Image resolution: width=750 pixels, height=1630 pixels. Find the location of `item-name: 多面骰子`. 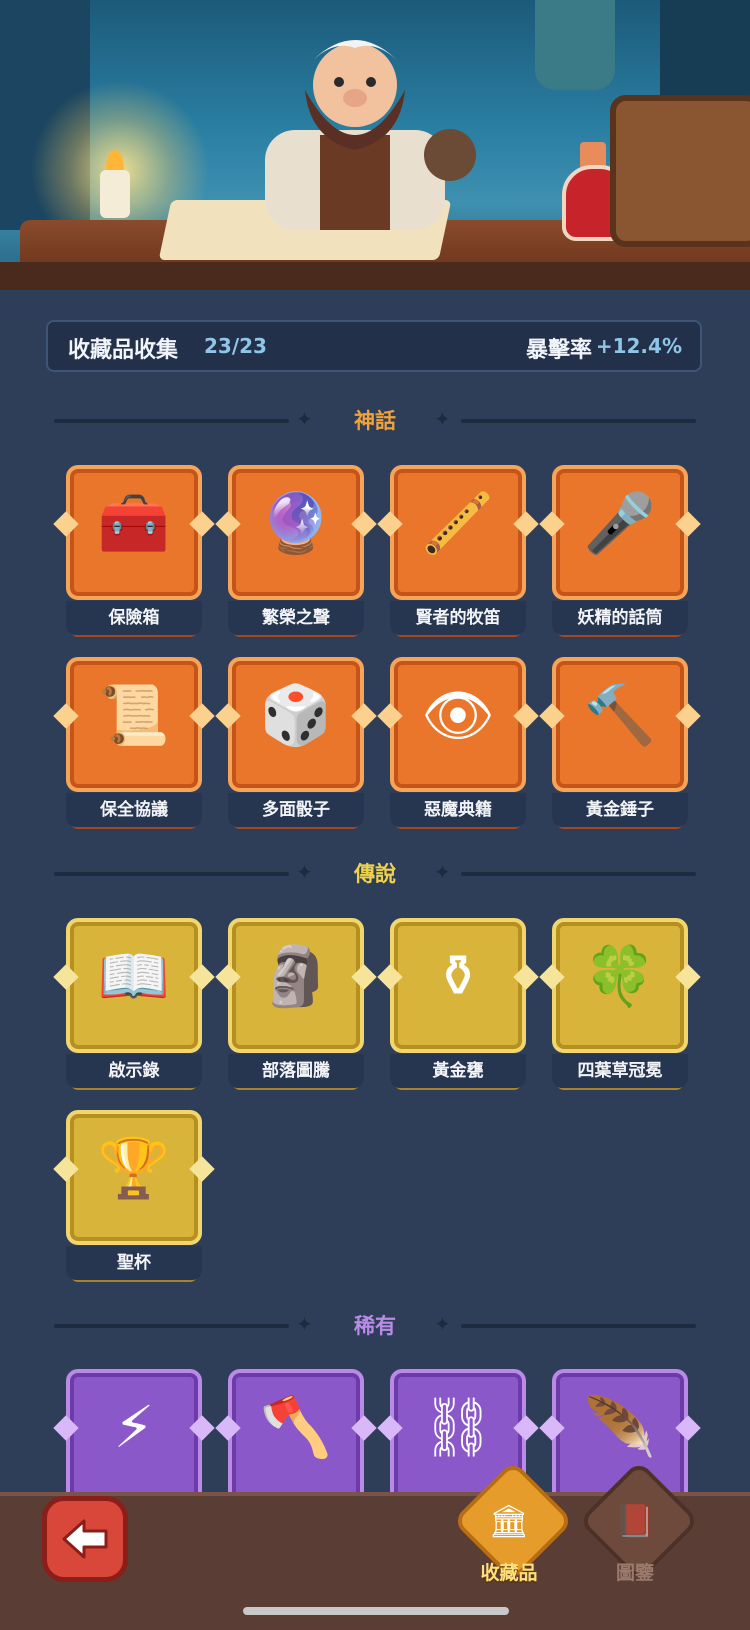

item-name: 多面骰子 is located at coordinates (296, 810).